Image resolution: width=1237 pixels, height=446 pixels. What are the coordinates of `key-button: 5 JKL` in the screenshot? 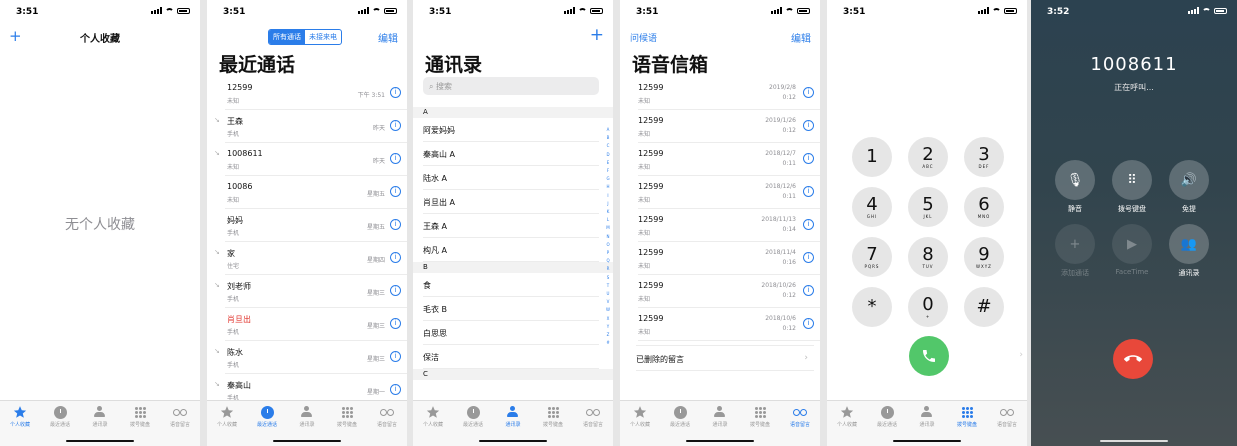 It's located at (928, 207).